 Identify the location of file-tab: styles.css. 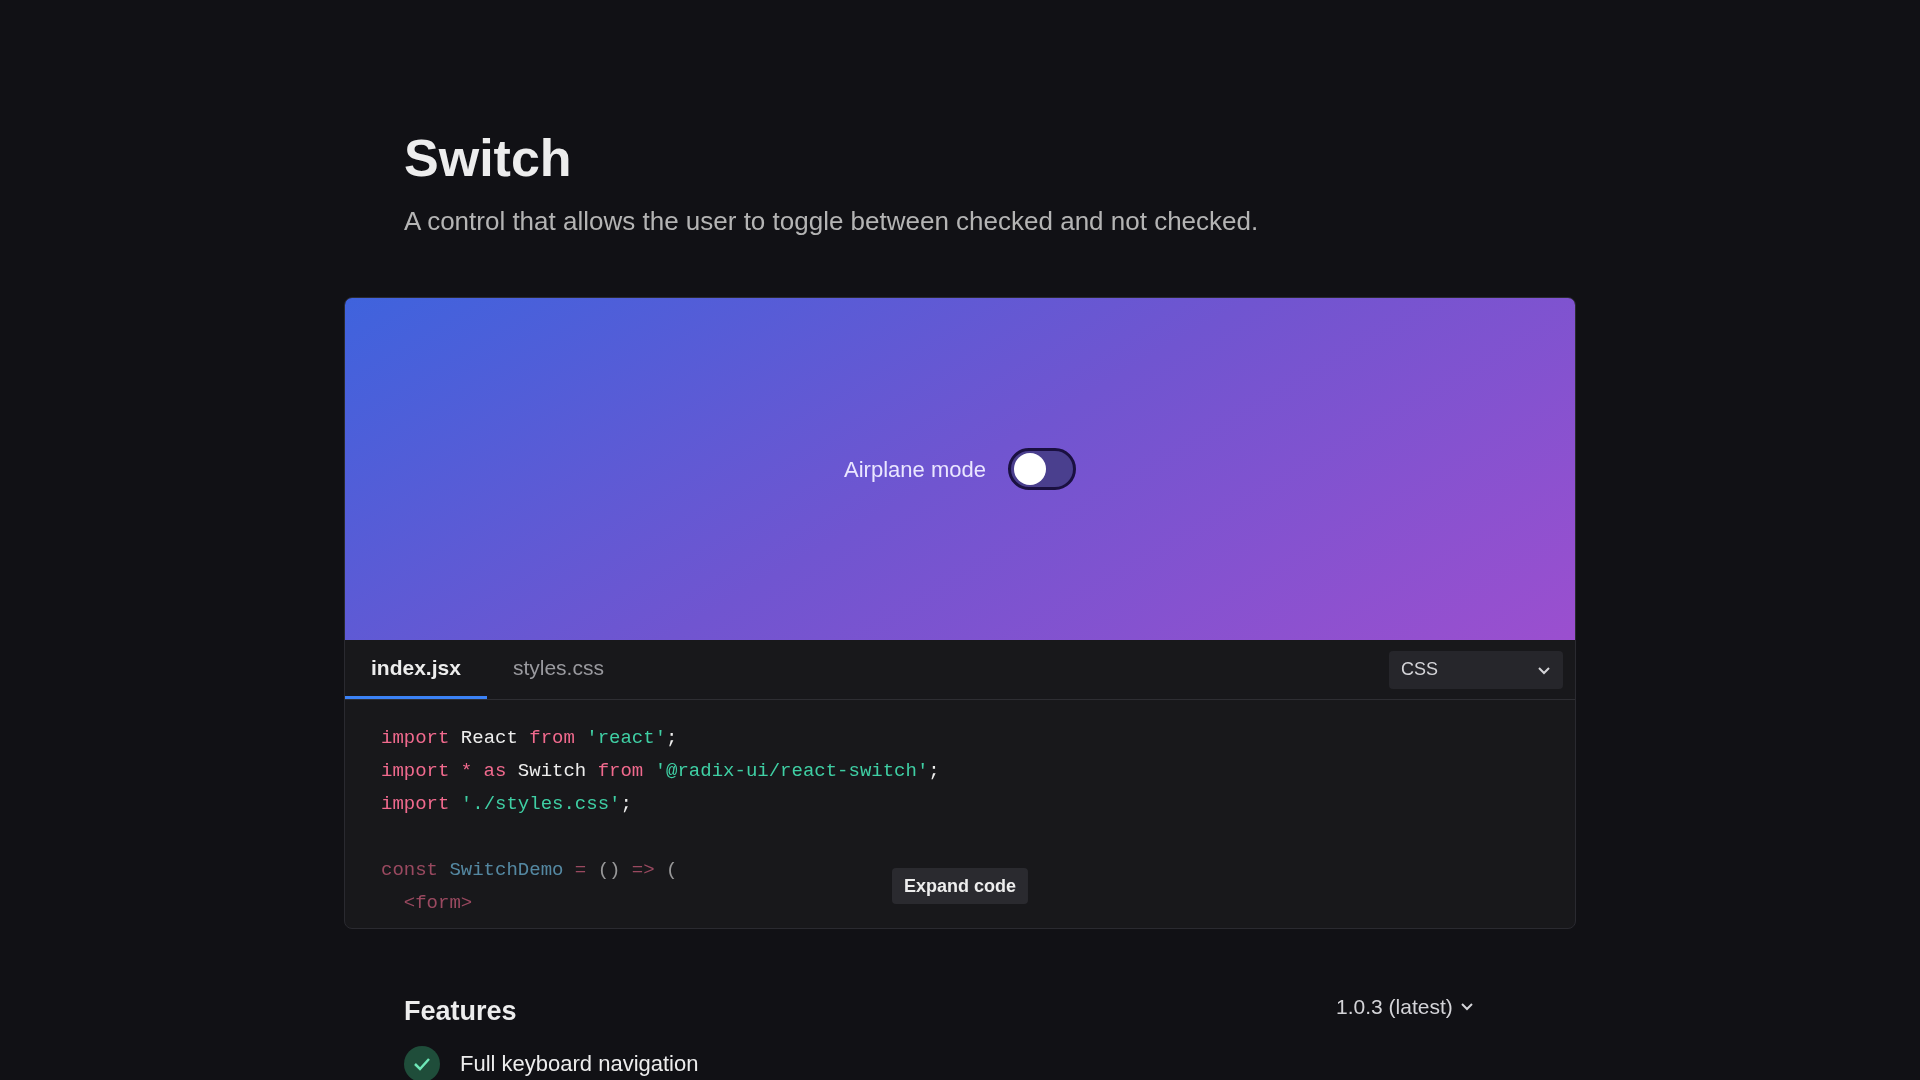
(558, 669).